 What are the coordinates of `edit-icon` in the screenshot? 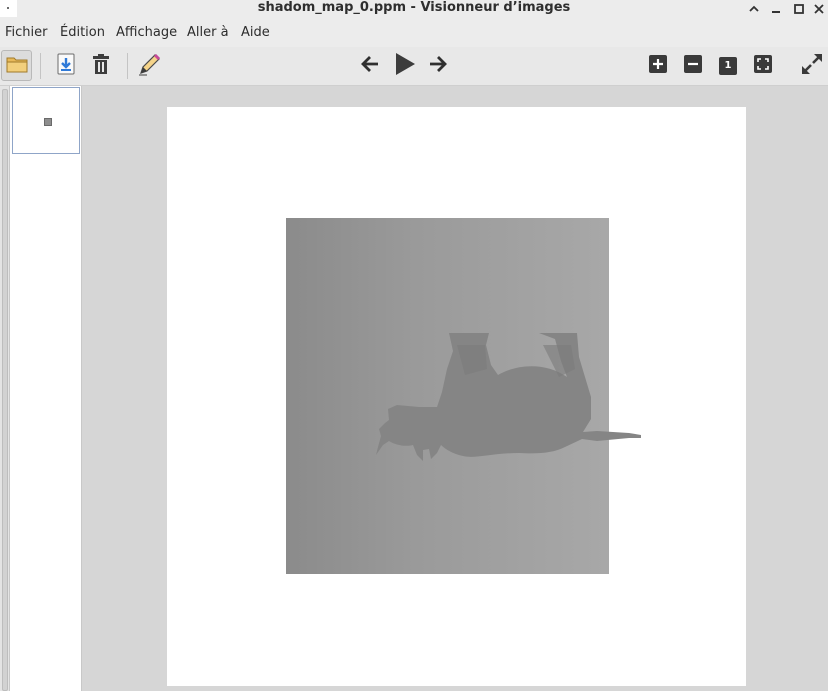 It's located at (150, 66).